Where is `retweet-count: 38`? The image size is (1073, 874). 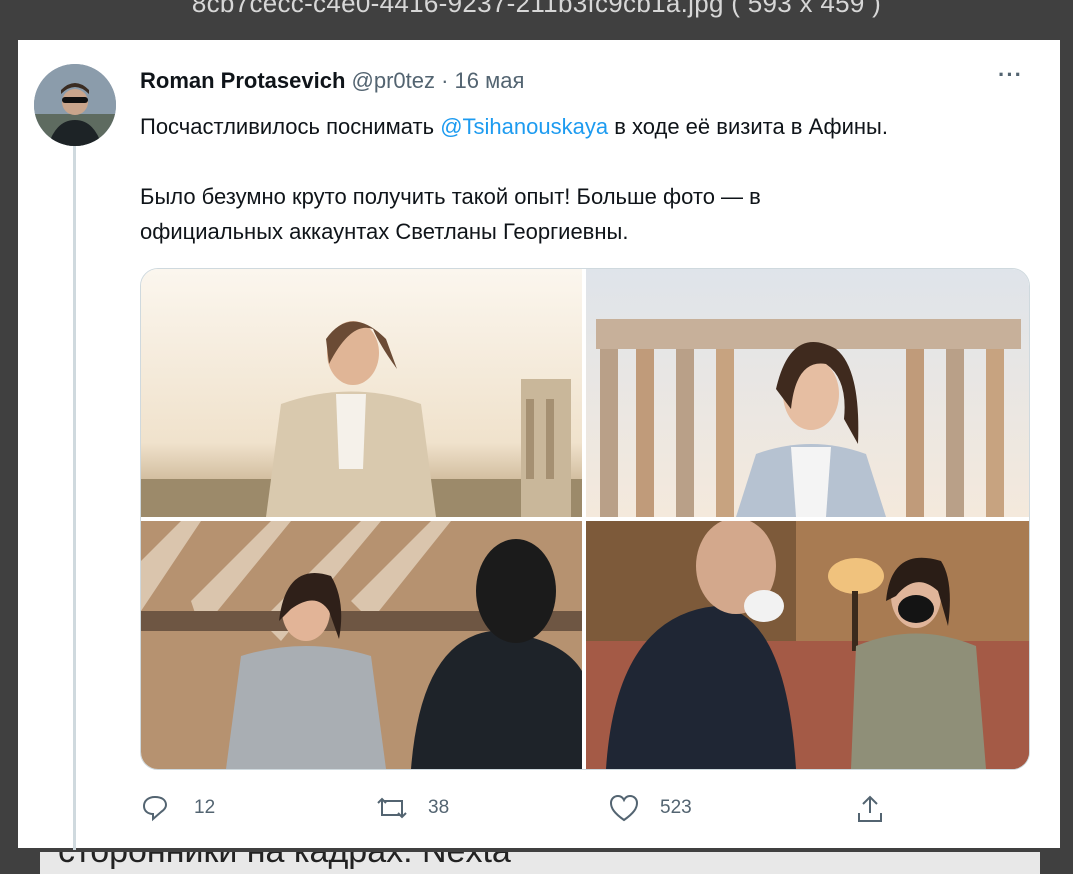
retweet-count: 38 is located at coordinates (439, 807).